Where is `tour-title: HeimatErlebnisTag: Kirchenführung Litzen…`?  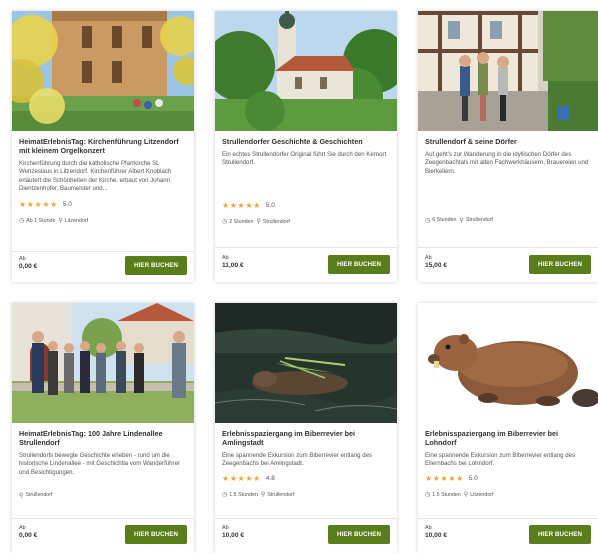 tour-title: HeimatErlebnisTag: Kirchenführung Litzen… is located at coordinates (103, 146).